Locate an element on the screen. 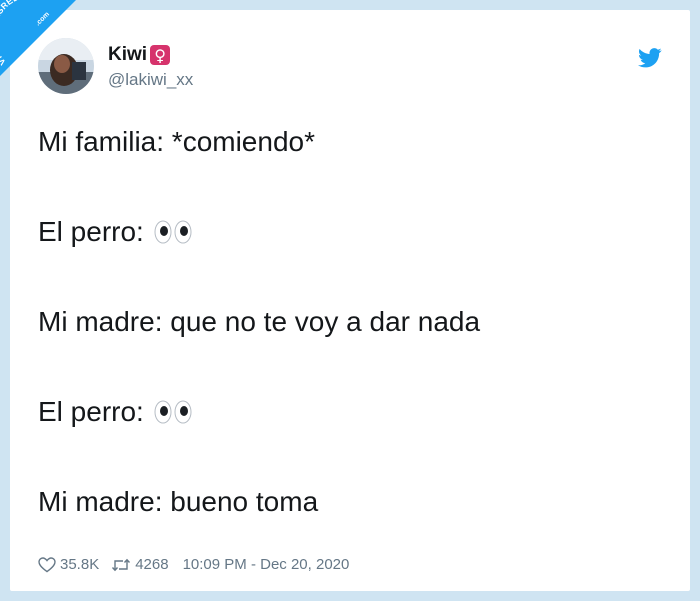  author-display-name: Kiwi is located at coordinates (127, 55).